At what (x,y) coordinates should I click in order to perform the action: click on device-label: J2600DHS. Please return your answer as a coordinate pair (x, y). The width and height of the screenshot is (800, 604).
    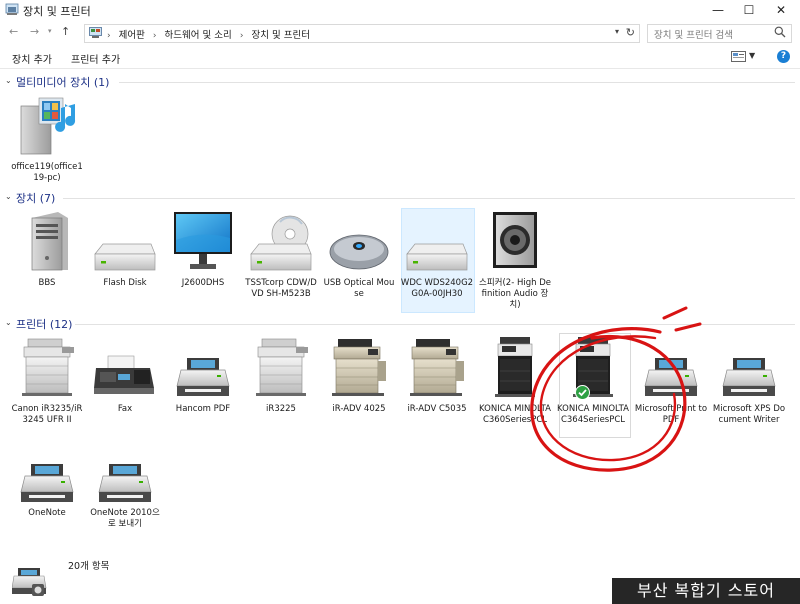
    Looking at the image, I should click on (203, 283).